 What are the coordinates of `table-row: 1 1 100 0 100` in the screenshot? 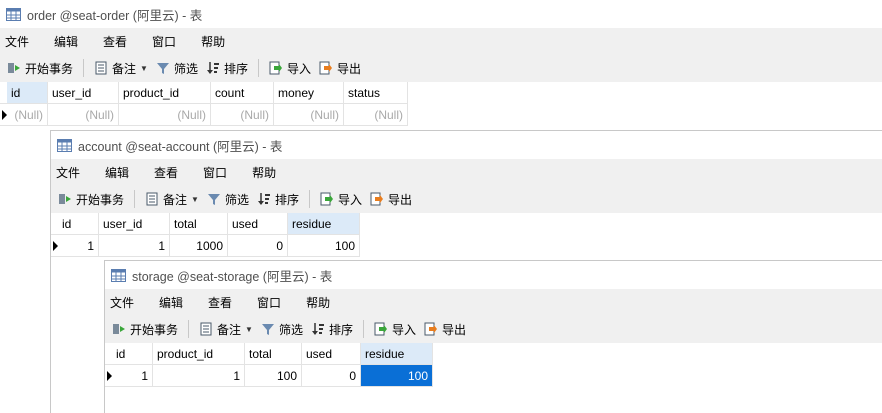 It's located at (269, 375).